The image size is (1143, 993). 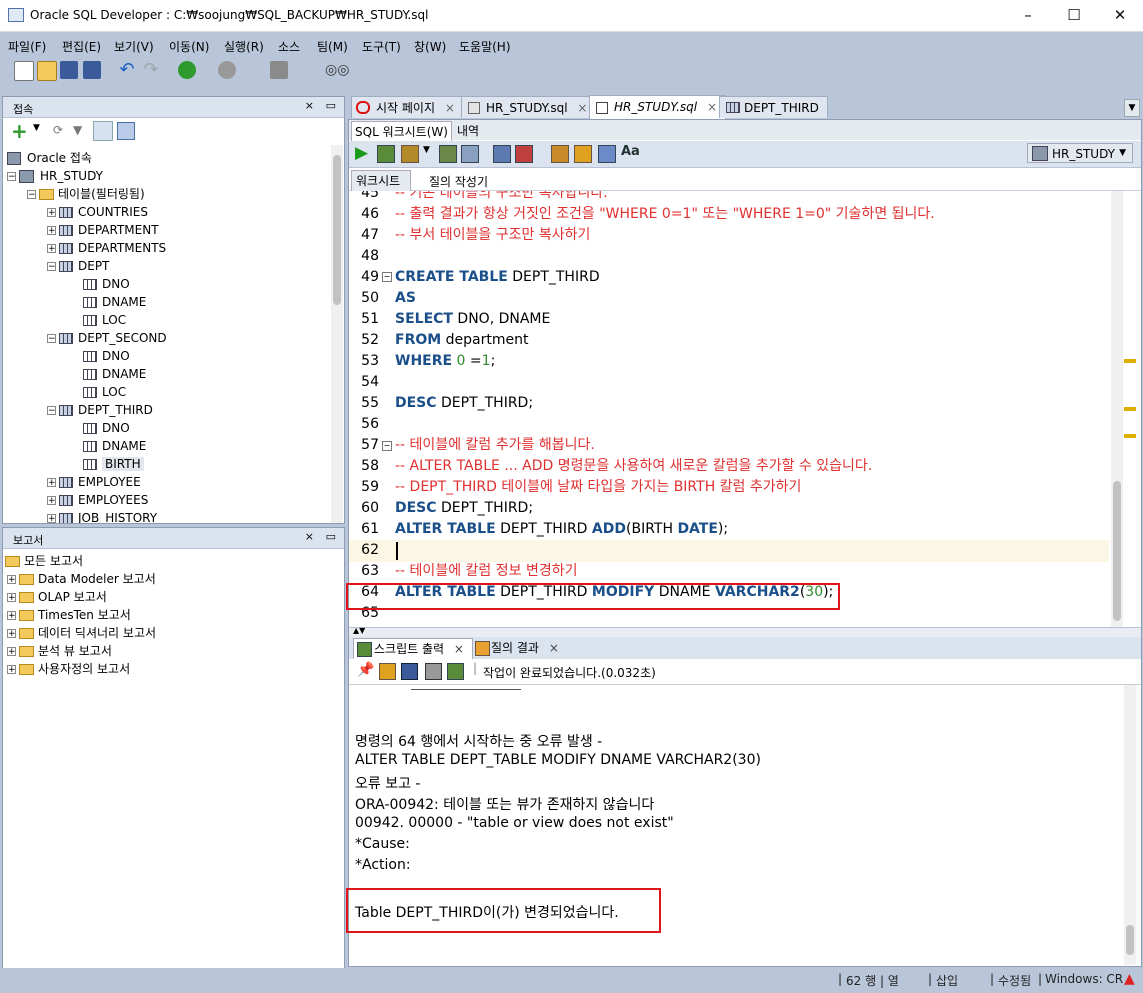 What do you see at coordinates (729, 319) in the screenshot?
I see `code-line: 51 SELECT DNO, DNAME` at bounding box center [729, 319].